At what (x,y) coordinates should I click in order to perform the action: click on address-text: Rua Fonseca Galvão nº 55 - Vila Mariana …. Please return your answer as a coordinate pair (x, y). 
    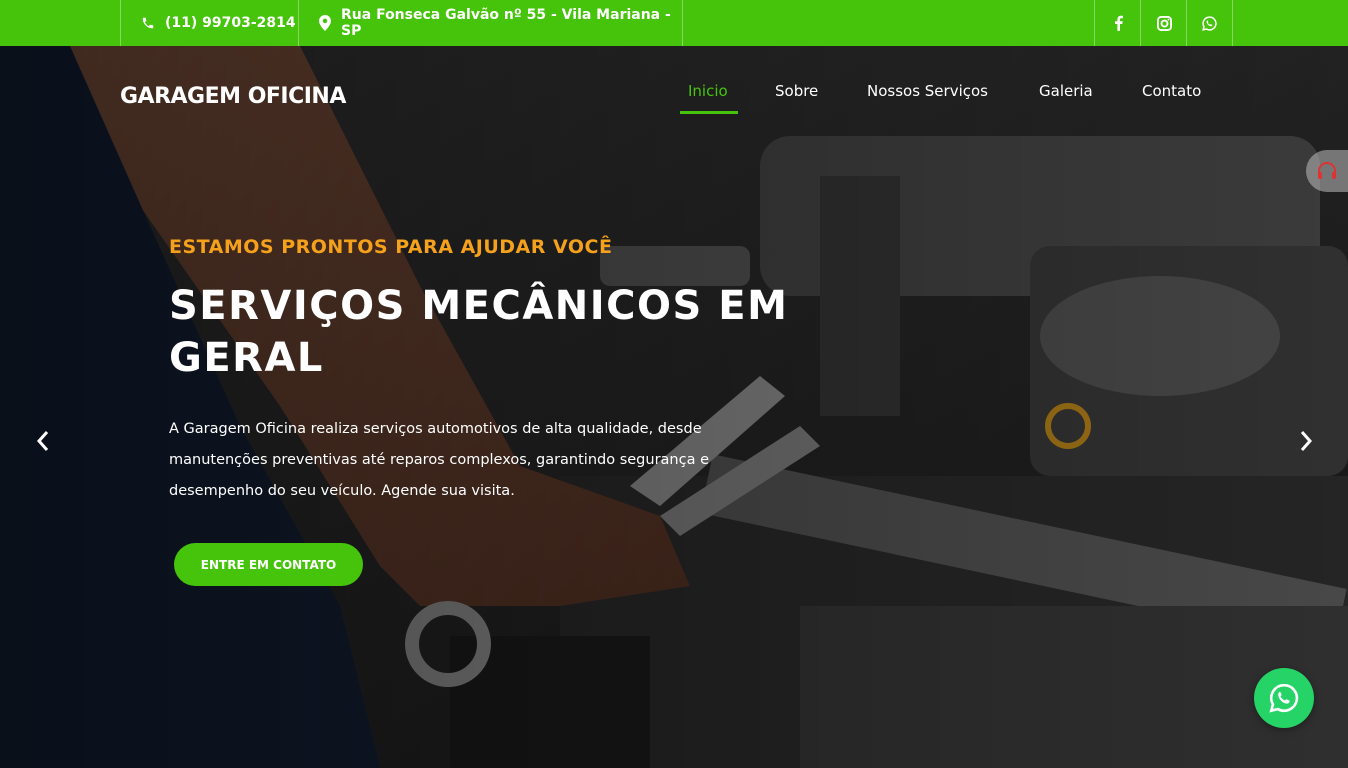
    Looking at the image, I should click on (506, 23).